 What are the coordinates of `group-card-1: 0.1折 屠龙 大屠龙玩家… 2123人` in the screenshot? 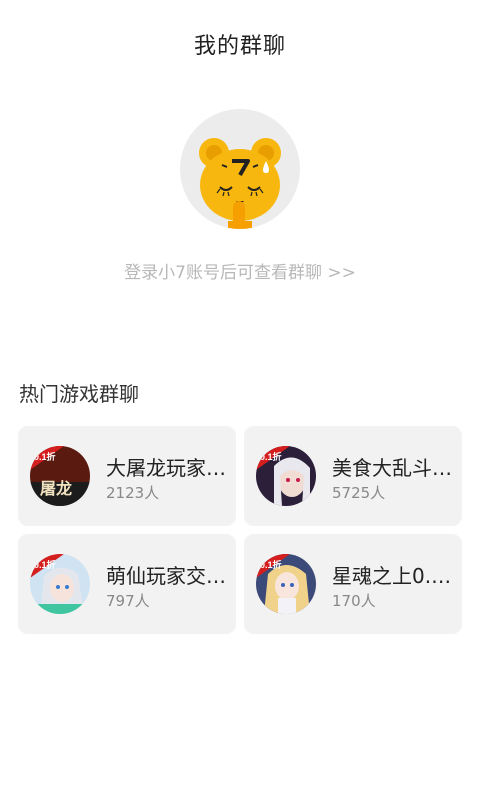 It's located at (127, 476).